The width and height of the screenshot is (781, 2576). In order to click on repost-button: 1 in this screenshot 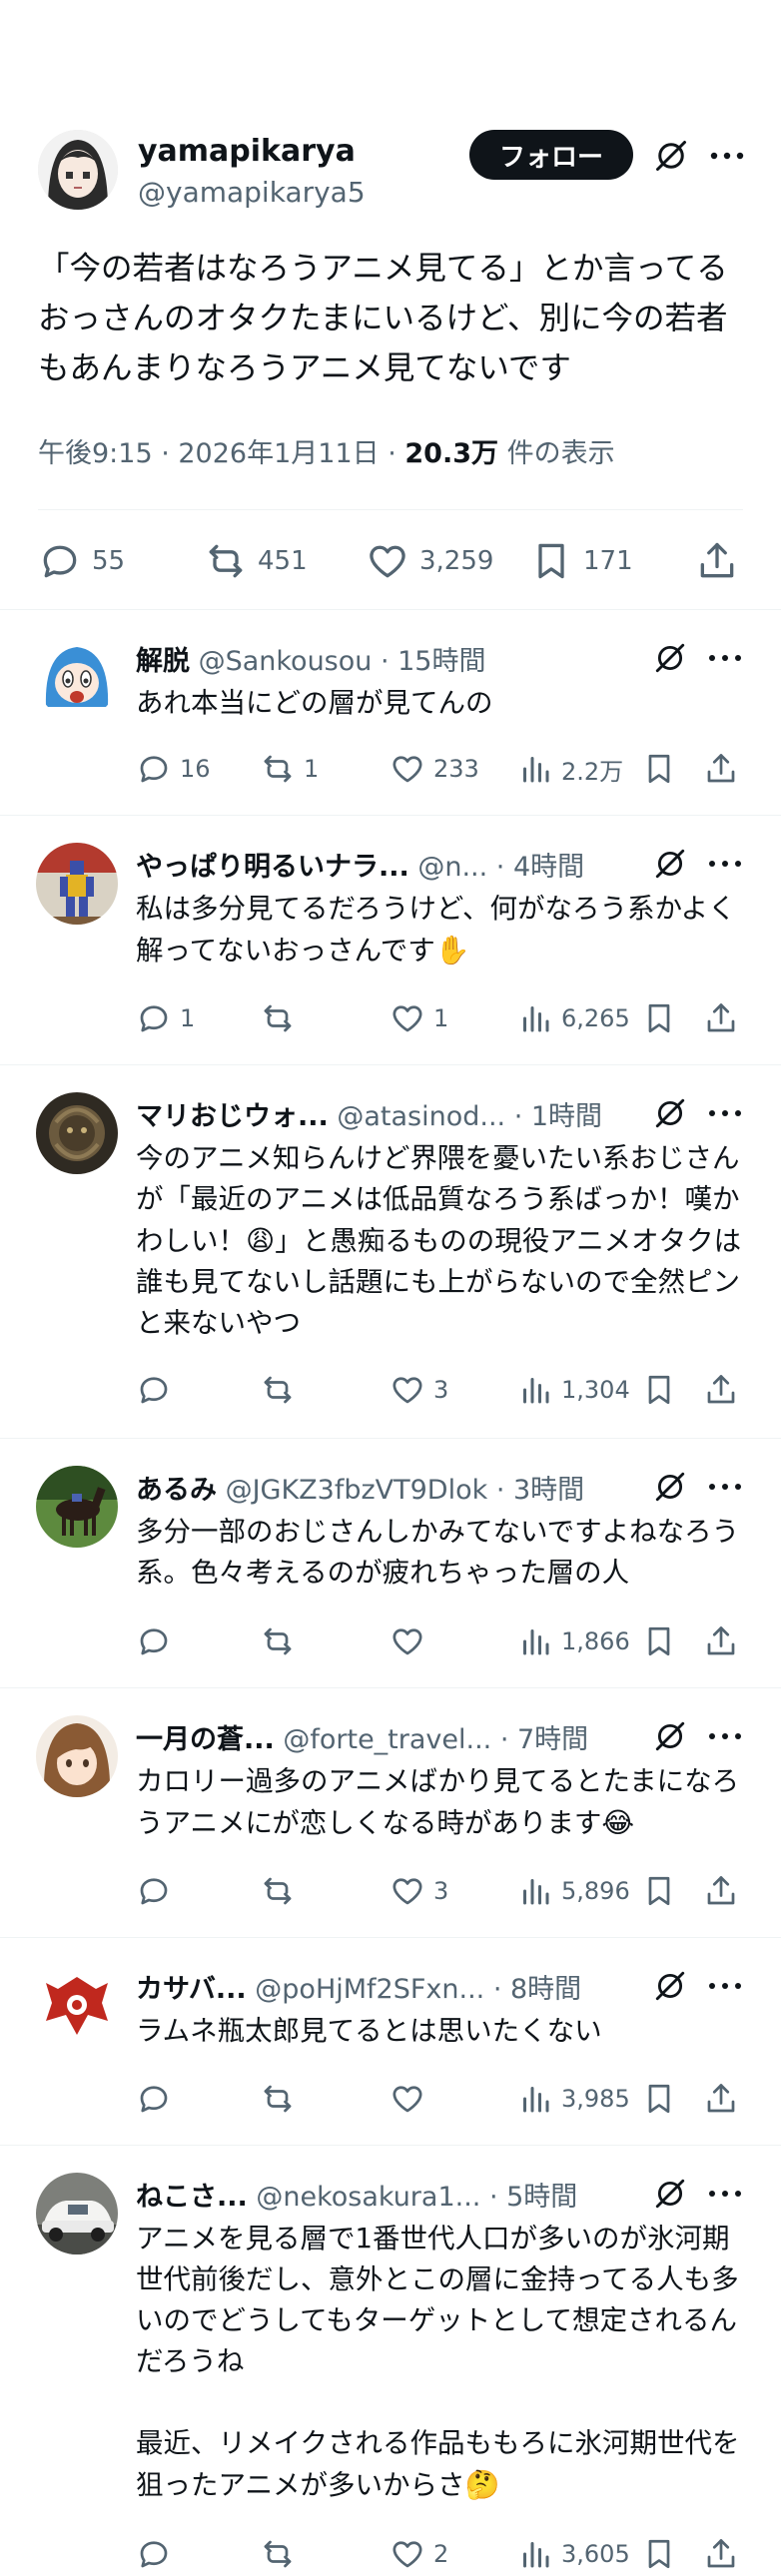, I will do `click(289, 769)`.